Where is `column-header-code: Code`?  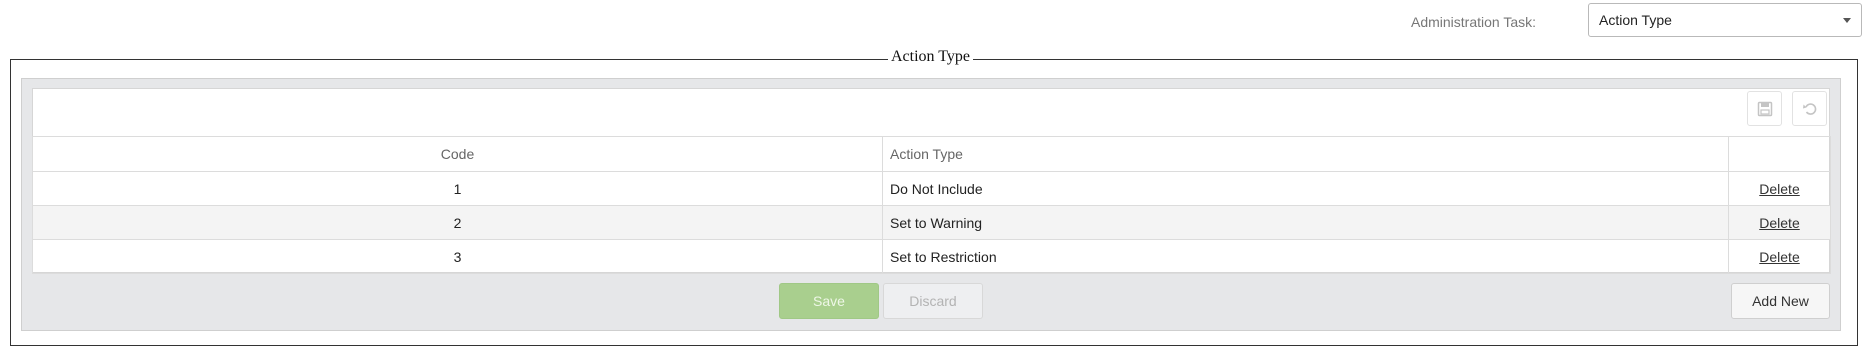 column-header-code: Code is located at coordinates (457, 154).